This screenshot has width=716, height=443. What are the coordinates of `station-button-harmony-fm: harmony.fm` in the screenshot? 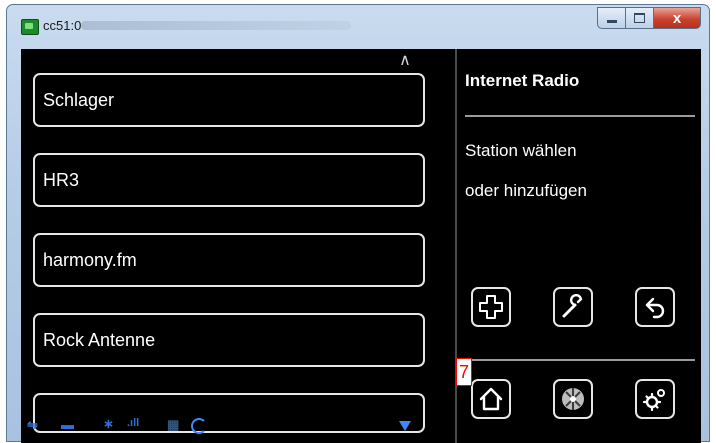 It's located at (229, 260).